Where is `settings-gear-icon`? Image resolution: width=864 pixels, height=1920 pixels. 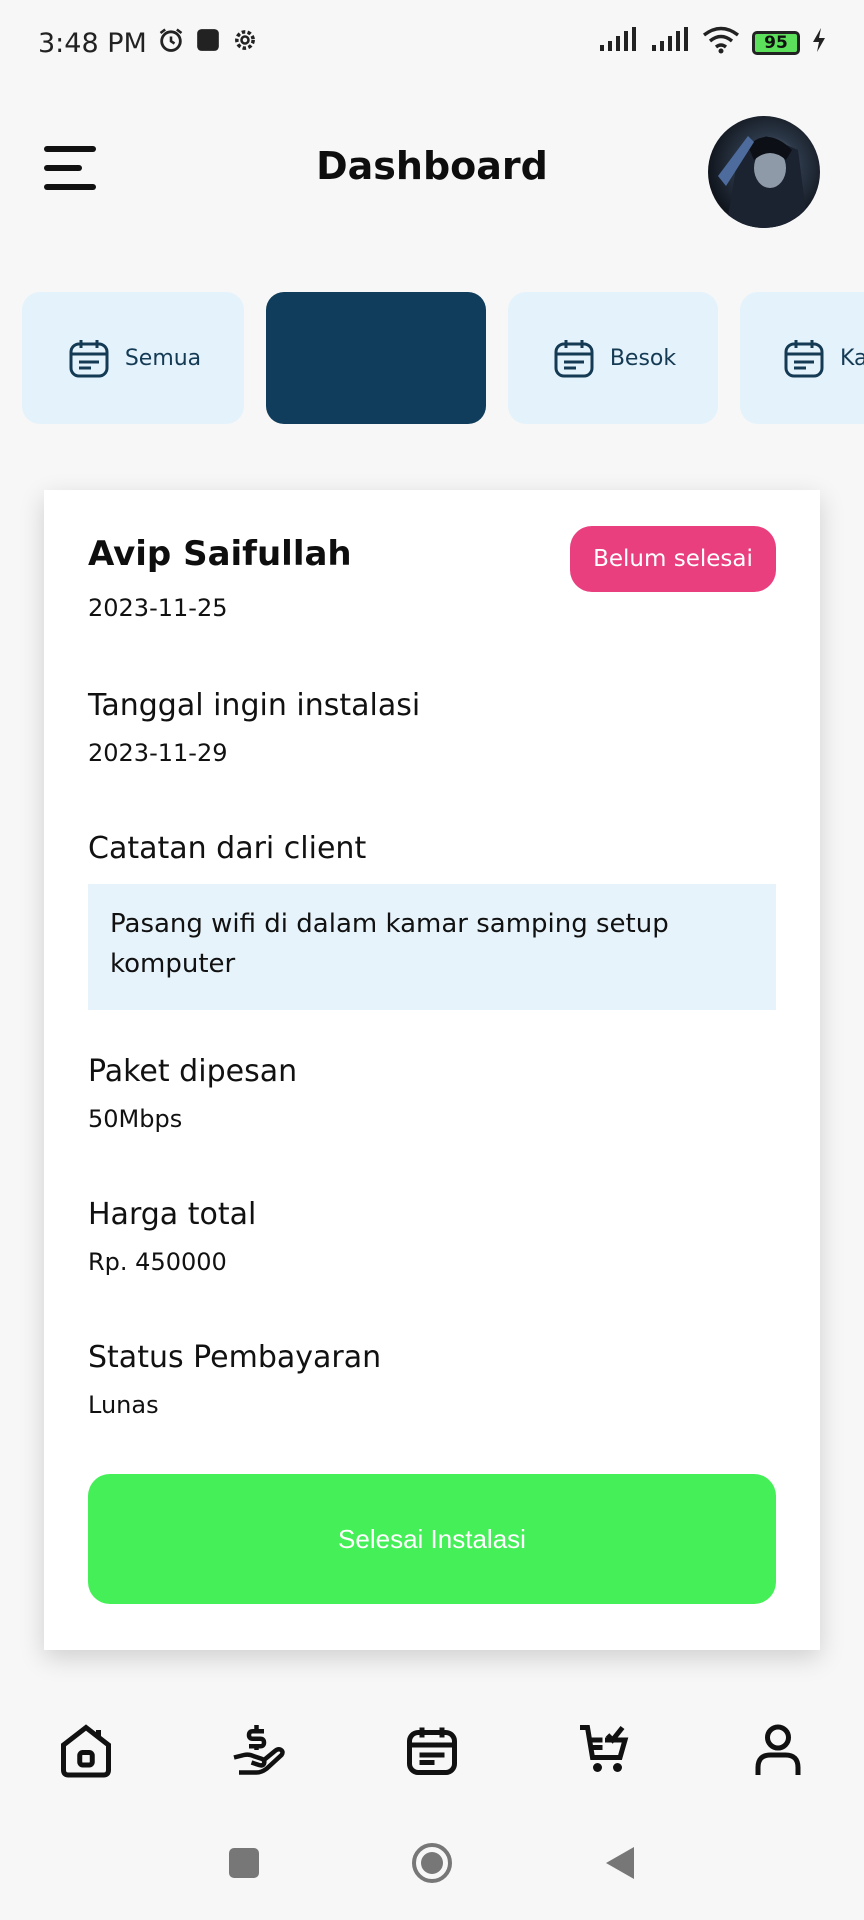
settings-gear-icon is located at coordinates (245, 43).